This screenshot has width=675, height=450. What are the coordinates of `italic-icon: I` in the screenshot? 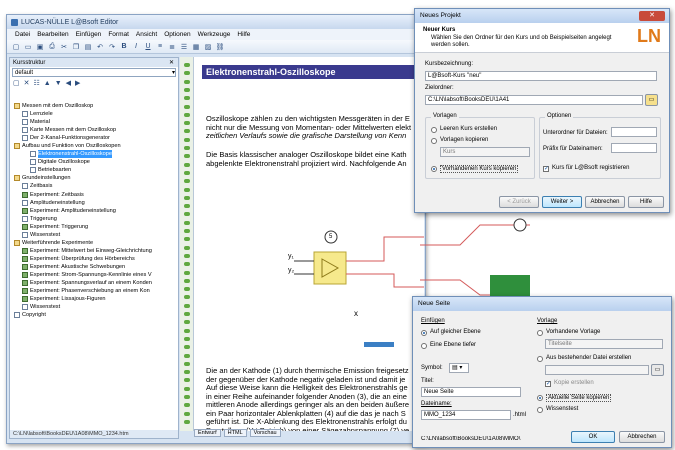 It's located at (136, 47).